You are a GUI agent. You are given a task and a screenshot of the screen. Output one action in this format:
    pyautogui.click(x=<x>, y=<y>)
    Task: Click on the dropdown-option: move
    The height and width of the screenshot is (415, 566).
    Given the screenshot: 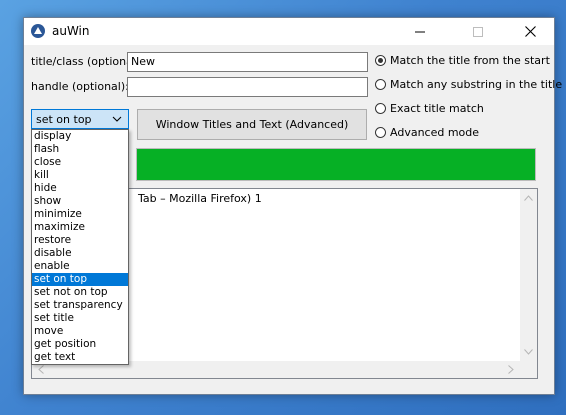 What is the action you would take?
    pyautogui.click(x=80, y=331)
    